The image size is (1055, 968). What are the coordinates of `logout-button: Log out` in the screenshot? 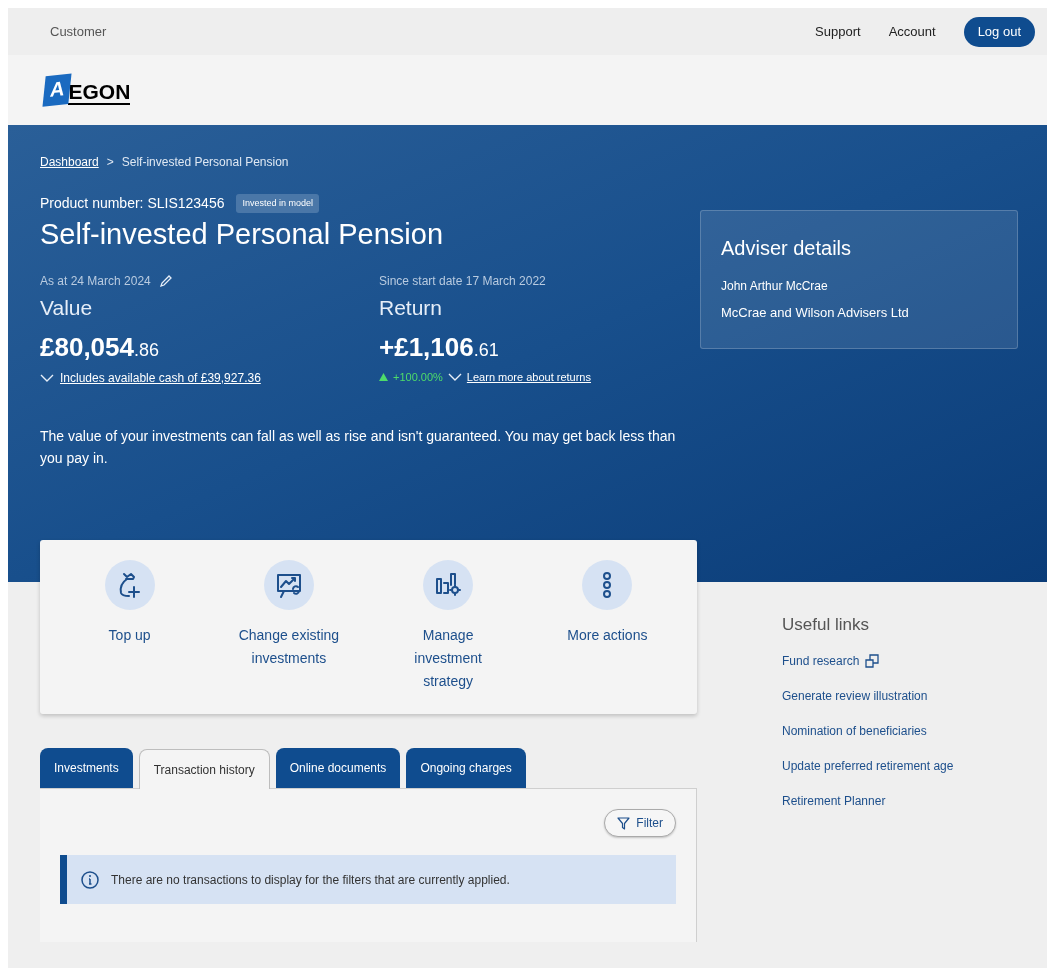 It's located at (999, 31).